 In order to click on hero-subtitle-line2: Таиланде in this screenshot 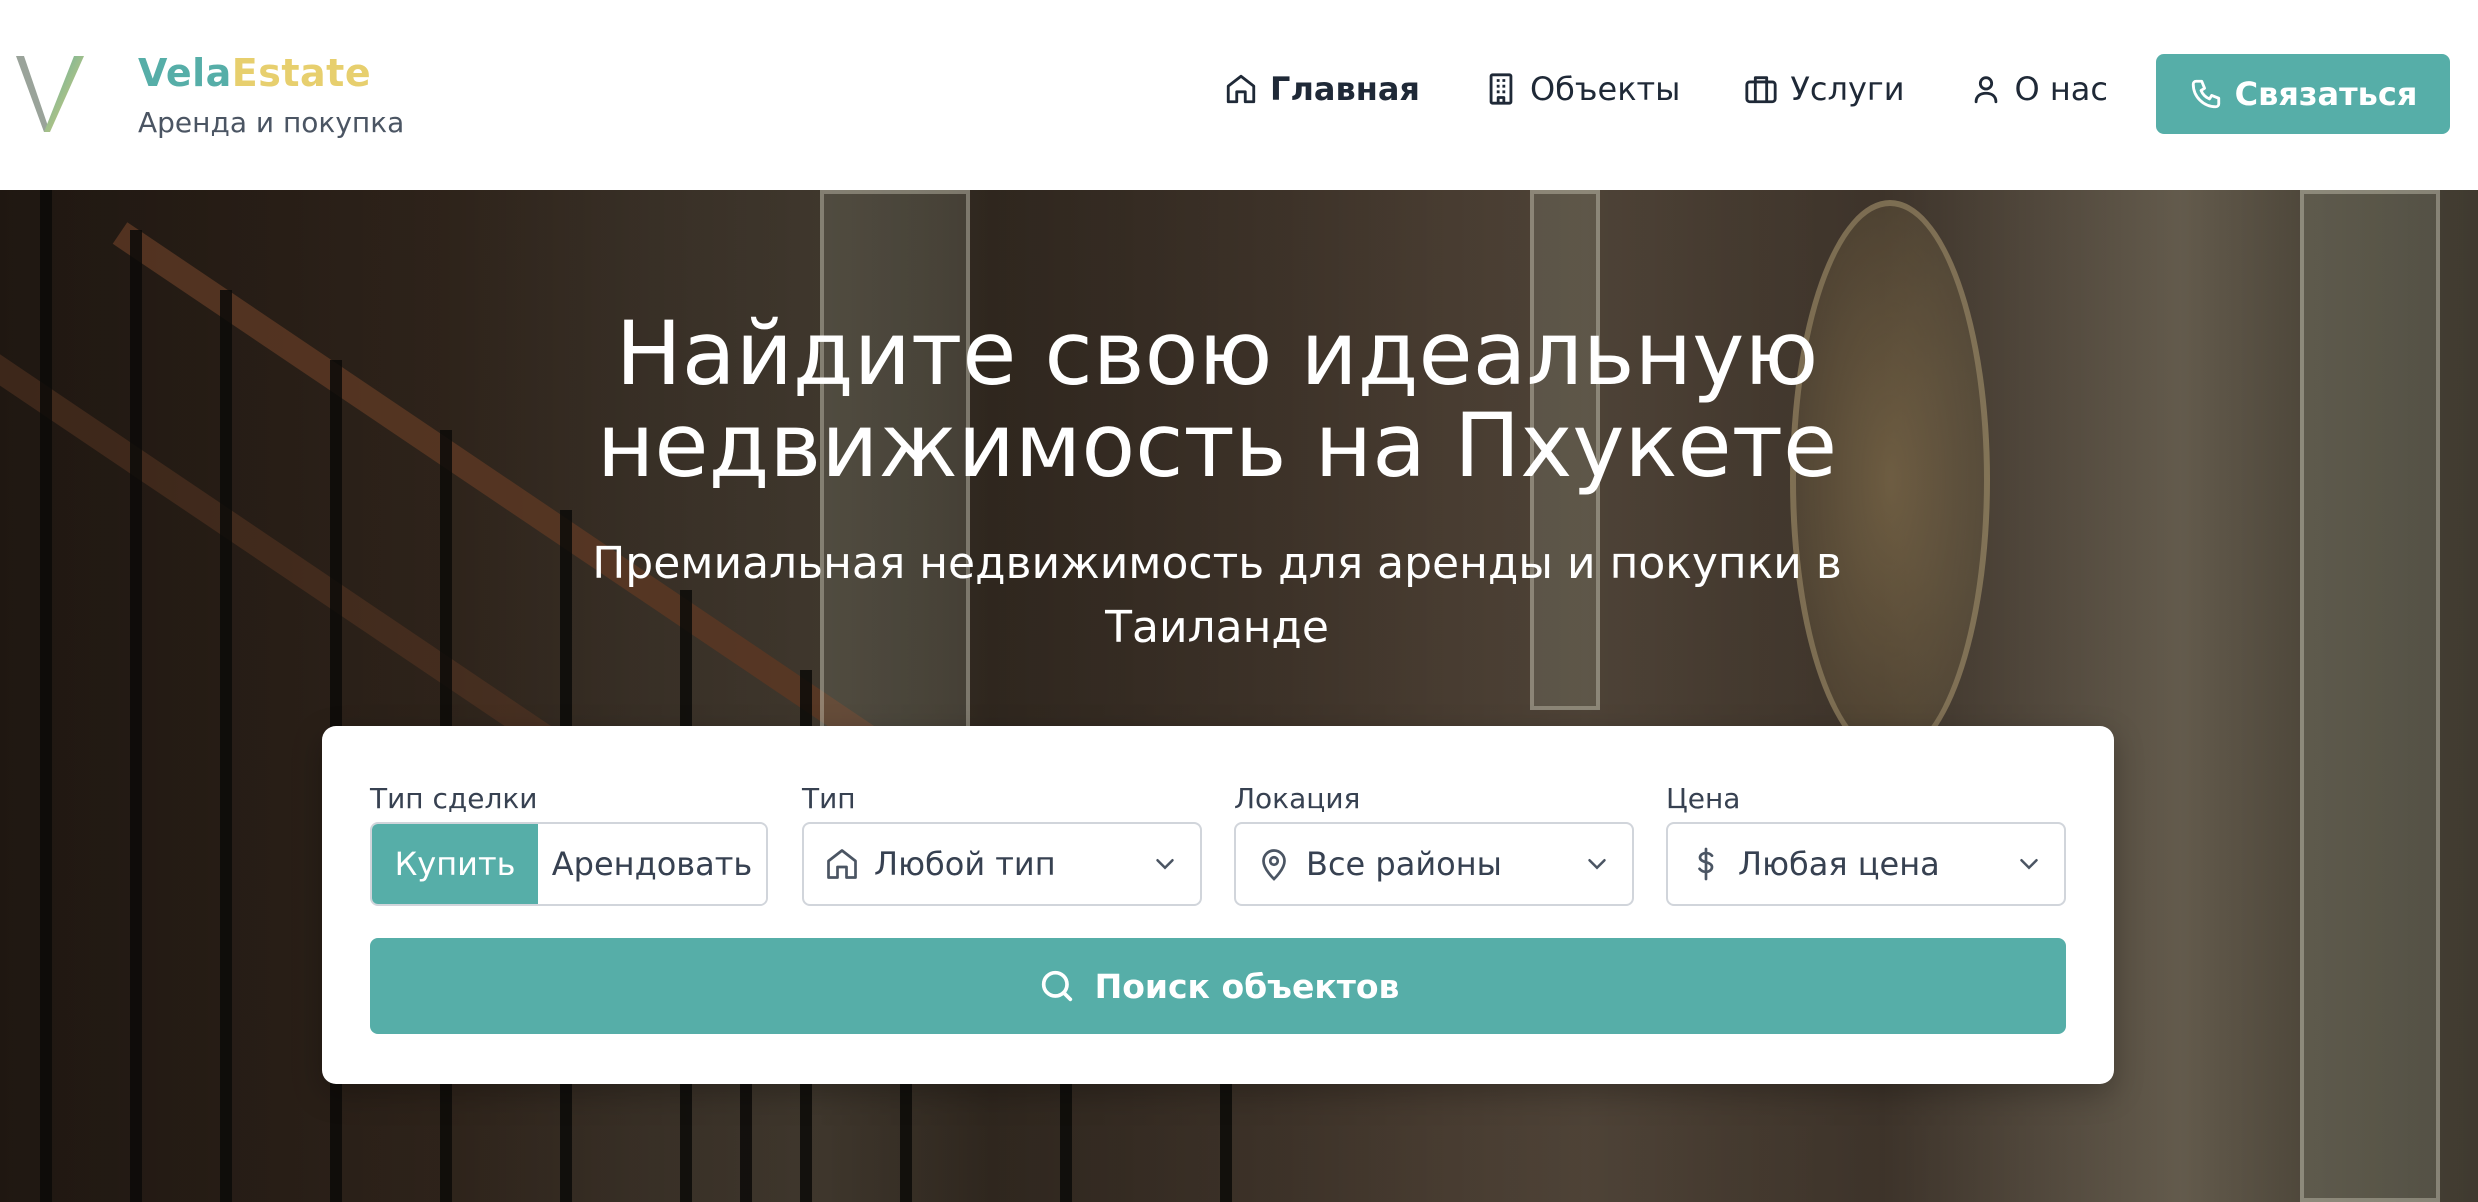, I will do `click(1217, 627)`.